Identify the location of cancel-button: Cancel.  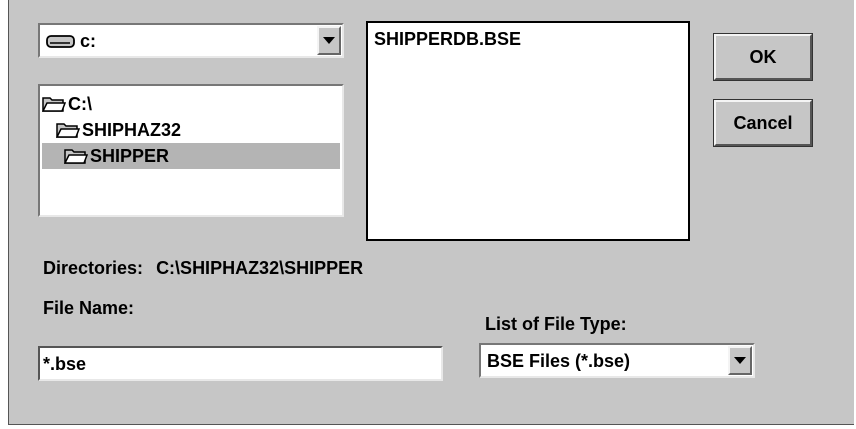
(763, 123).